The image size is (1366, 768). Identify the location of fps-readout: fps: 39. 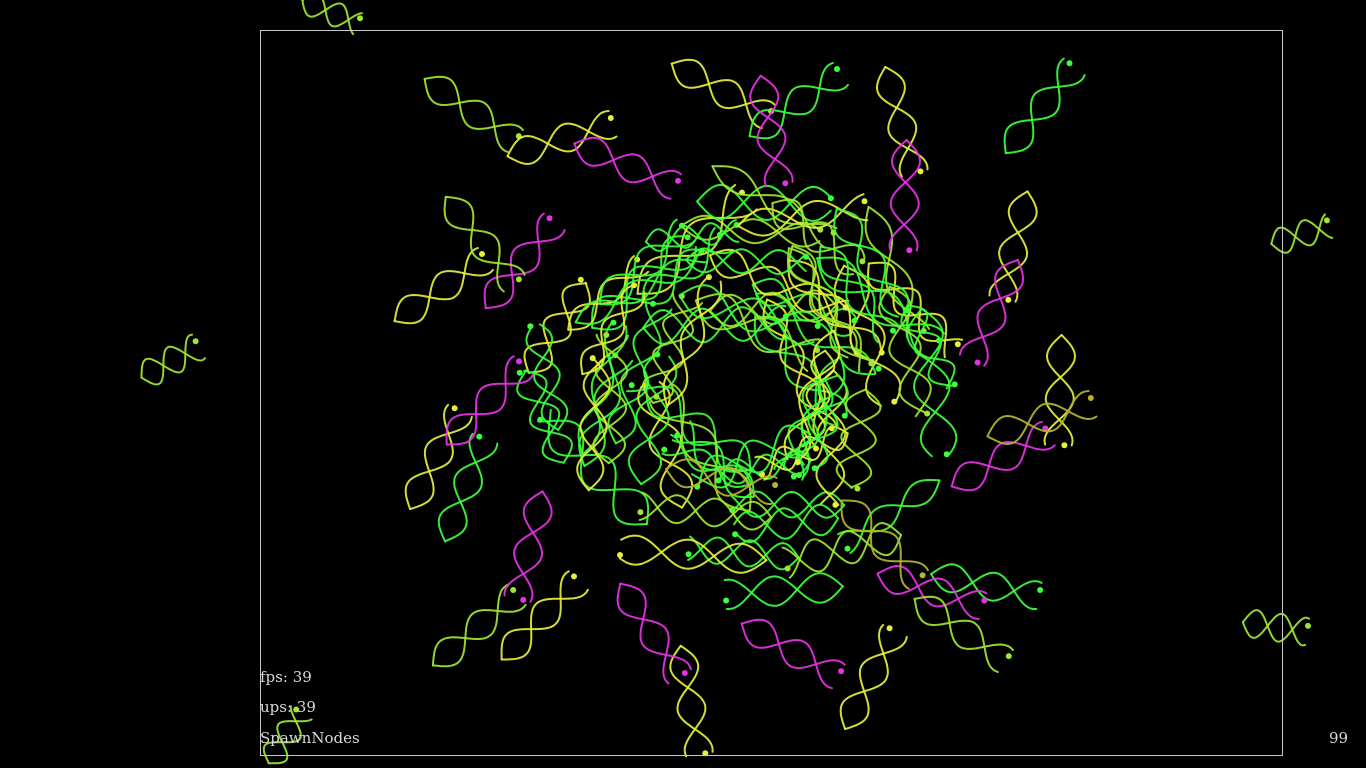
(286, 677).